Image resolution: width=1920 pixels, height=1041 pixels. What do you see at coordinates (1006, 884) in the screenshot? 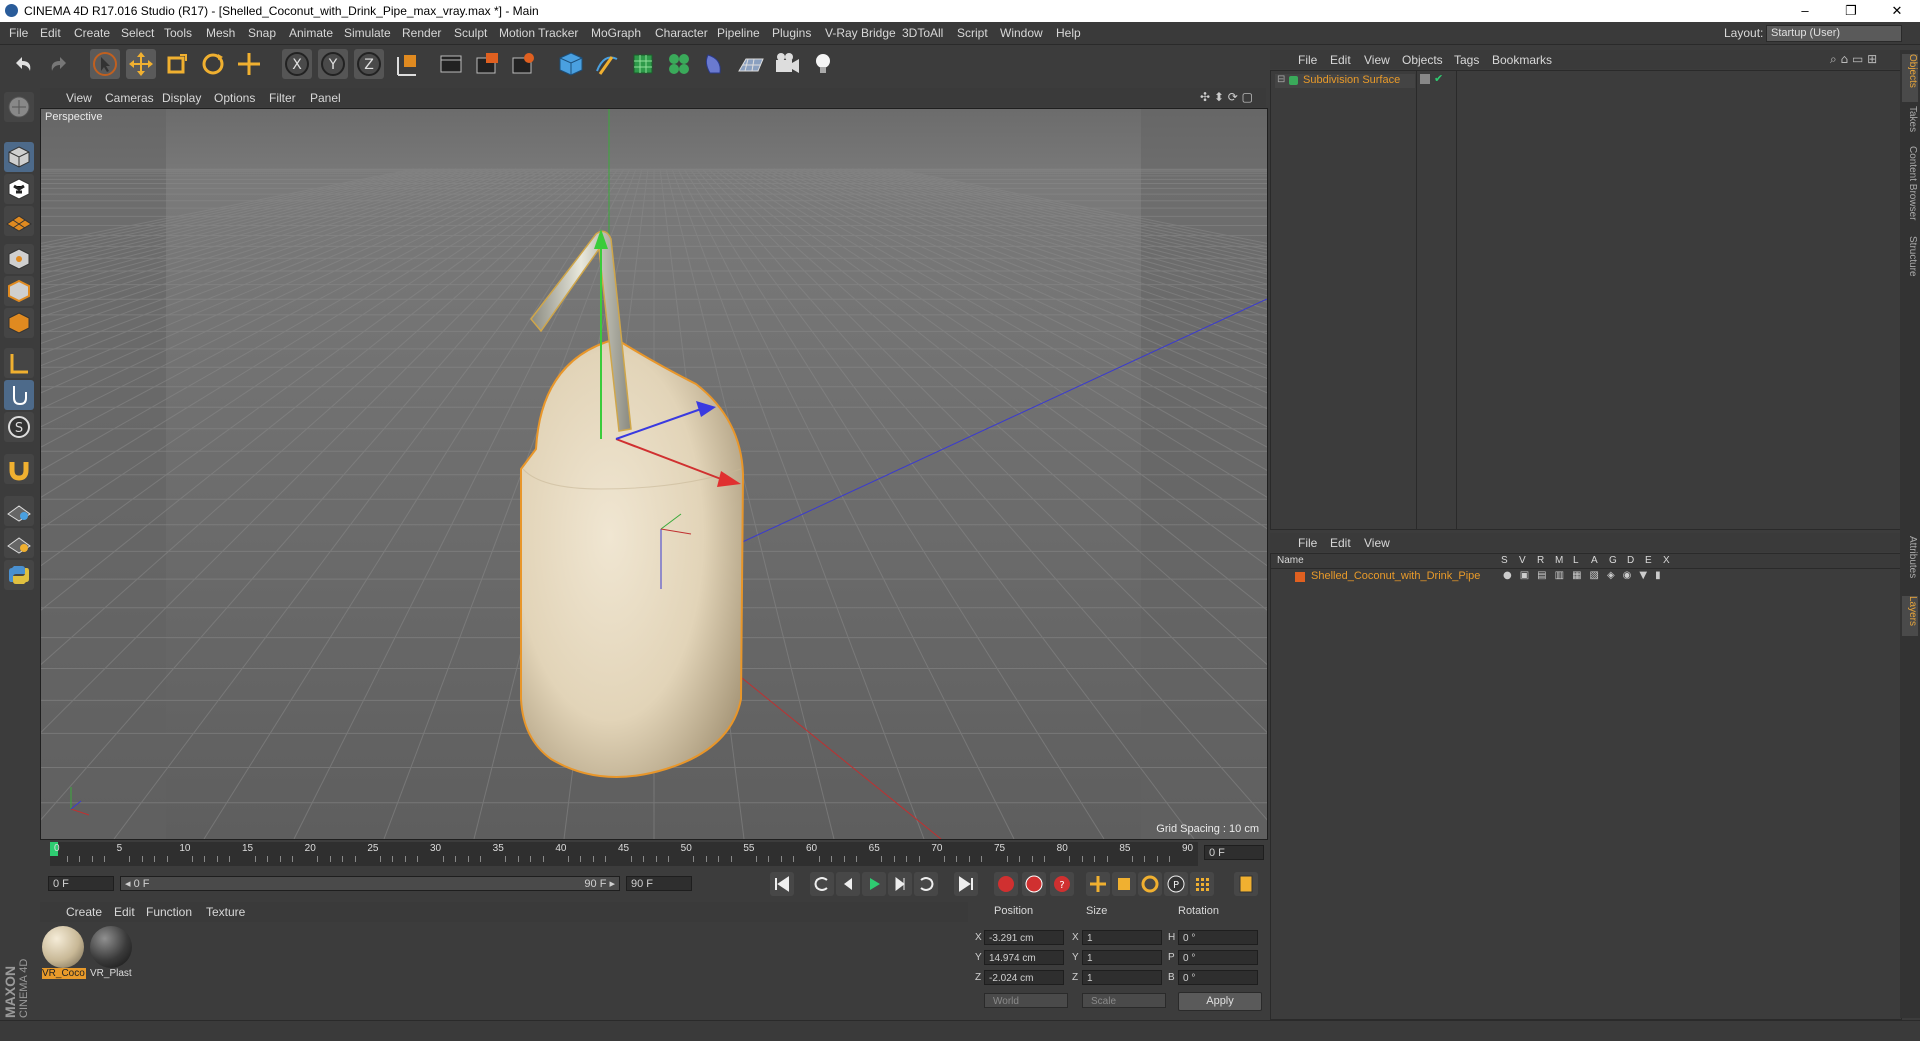
I see `record-icon` at bounding box center [1006, 884].